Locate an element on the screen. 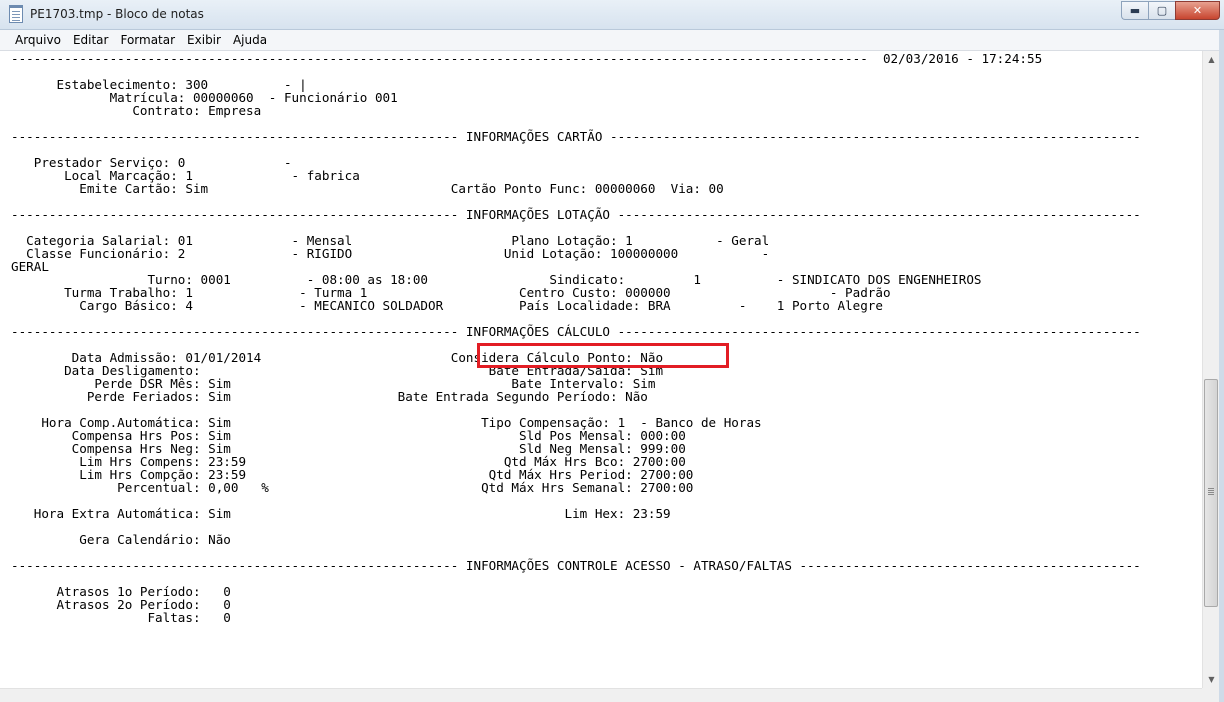 This screenshot has width=1224, height=702. menu-bar: Arquivo Editar Formatar Exibir Ajuda is located at coordinates (612, 40).